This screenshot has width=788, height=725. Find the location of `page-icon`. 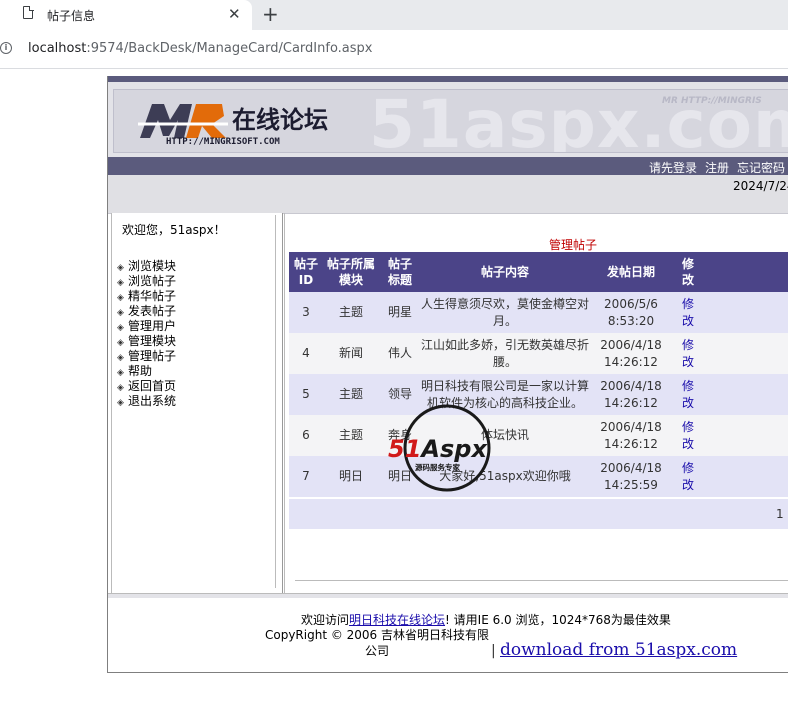

page-icon is located at coordinates (28, 12).